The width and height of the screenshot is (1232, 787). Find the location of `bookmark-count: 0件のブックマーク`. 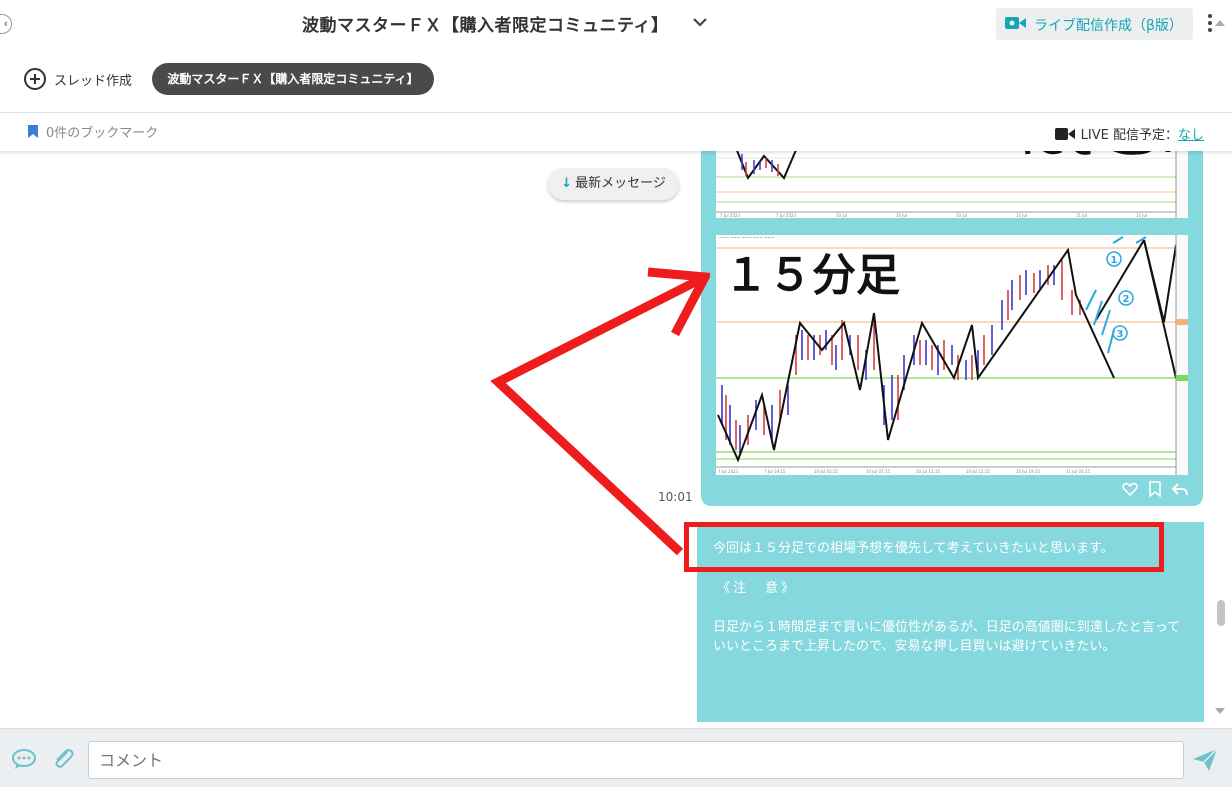

bookmark-count: 0件のブックマーク is located at coordinates (102, 131).